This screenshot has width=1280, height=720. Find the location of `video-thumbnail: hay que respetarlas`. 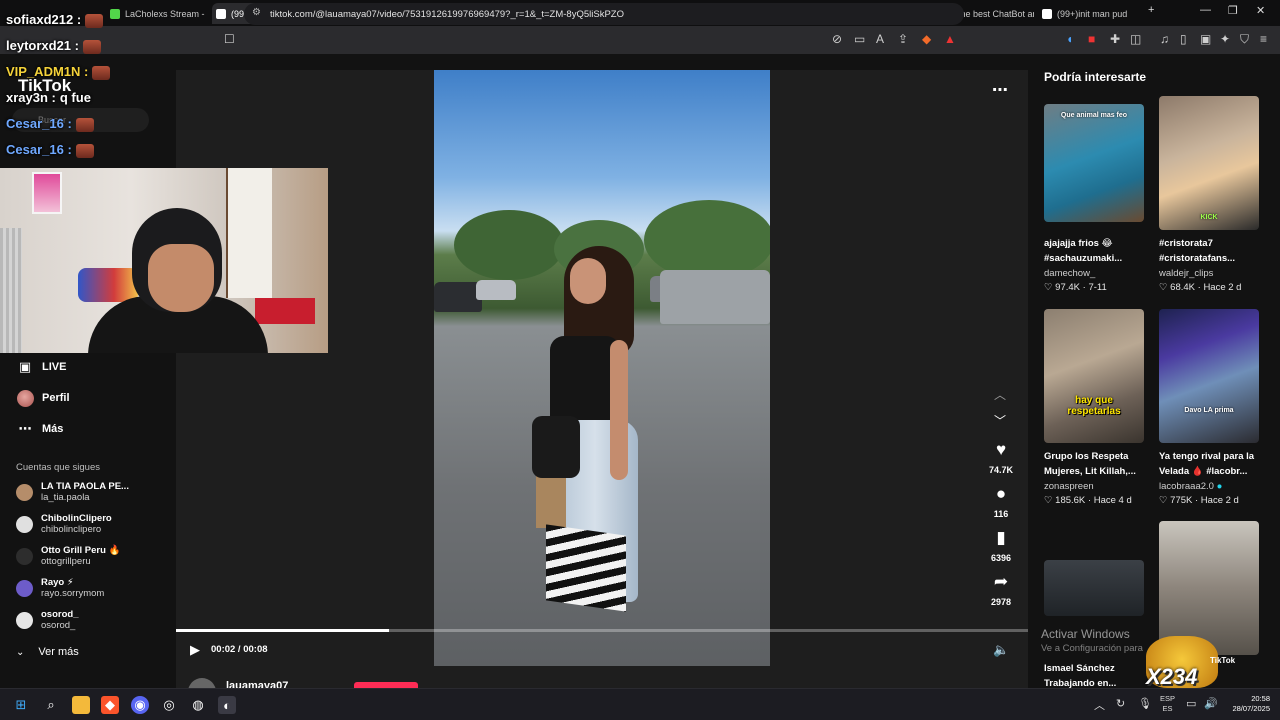

video-thumbnail: hay que respetarlas is located at coordinates (1094, 376).